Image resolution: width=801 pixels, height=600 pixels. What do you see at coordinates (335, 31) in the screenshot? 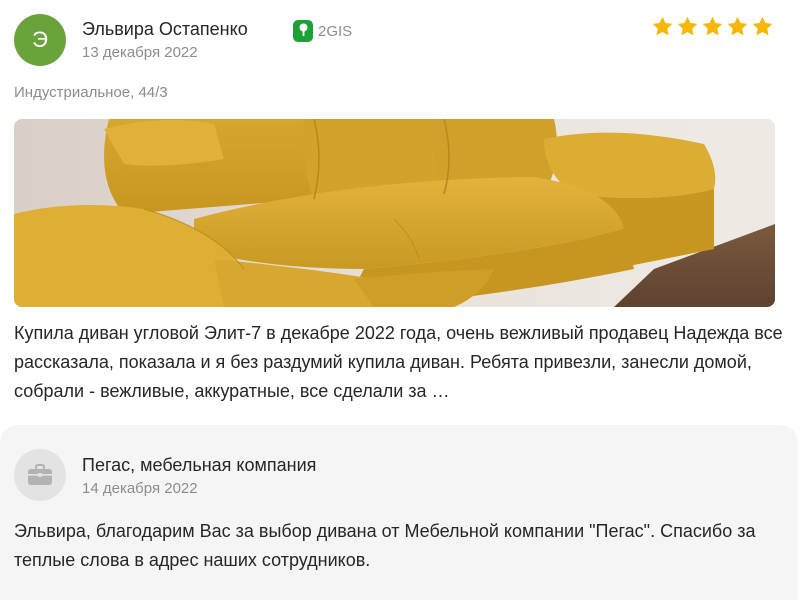
I see `source-label: 2GIS` at bounding box center [335, 31].